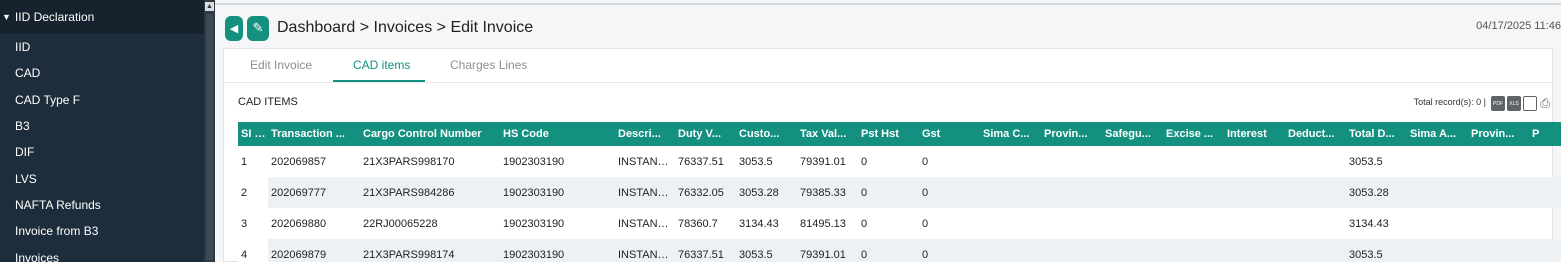  Describe the element at coordinates (888, 134) in the screenshot. I see `column-header: Pst Hst` at that location.